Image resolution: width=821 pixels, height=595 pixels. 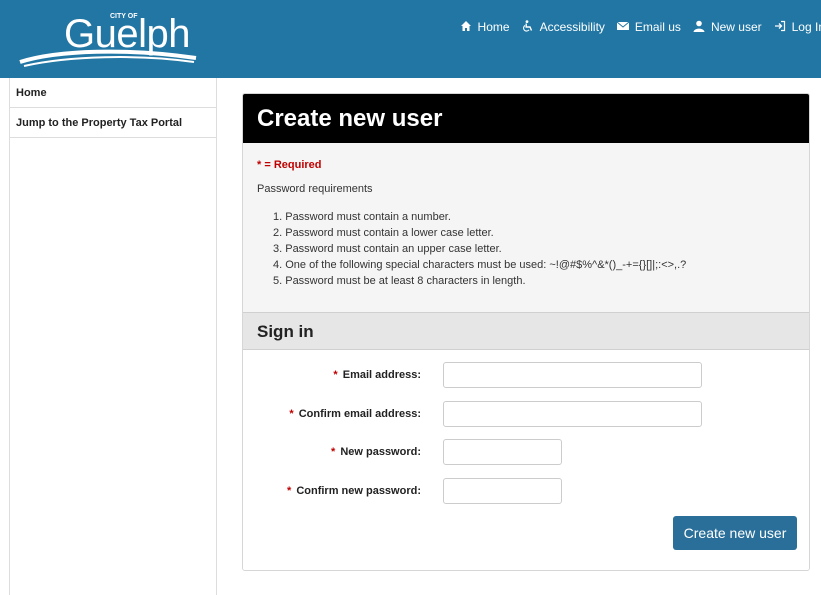 I want to click on logo-wordmark: Guelph, so click(x=127, y=34).